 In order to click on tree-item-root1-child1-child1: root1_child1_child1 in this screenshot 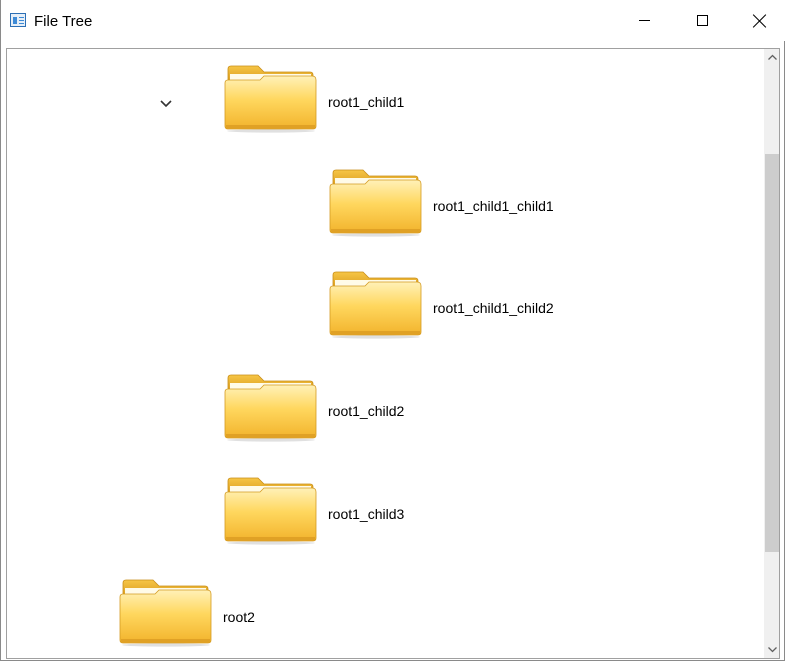, I will do `click(377, 202)`.